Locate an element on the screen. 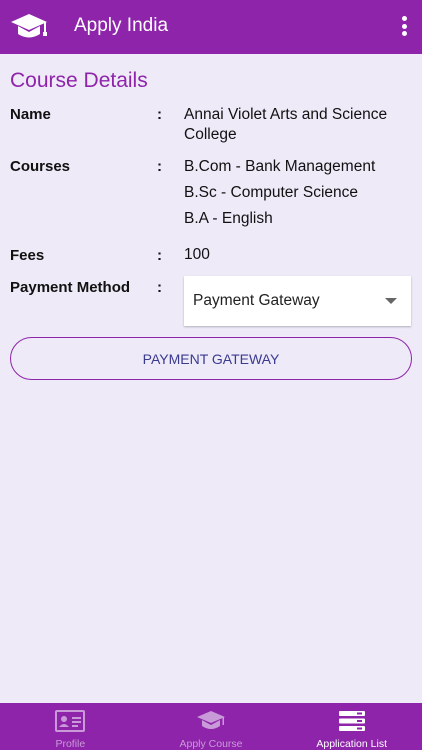  nav-label-profile: Profile is located at coordinates (70, 744).